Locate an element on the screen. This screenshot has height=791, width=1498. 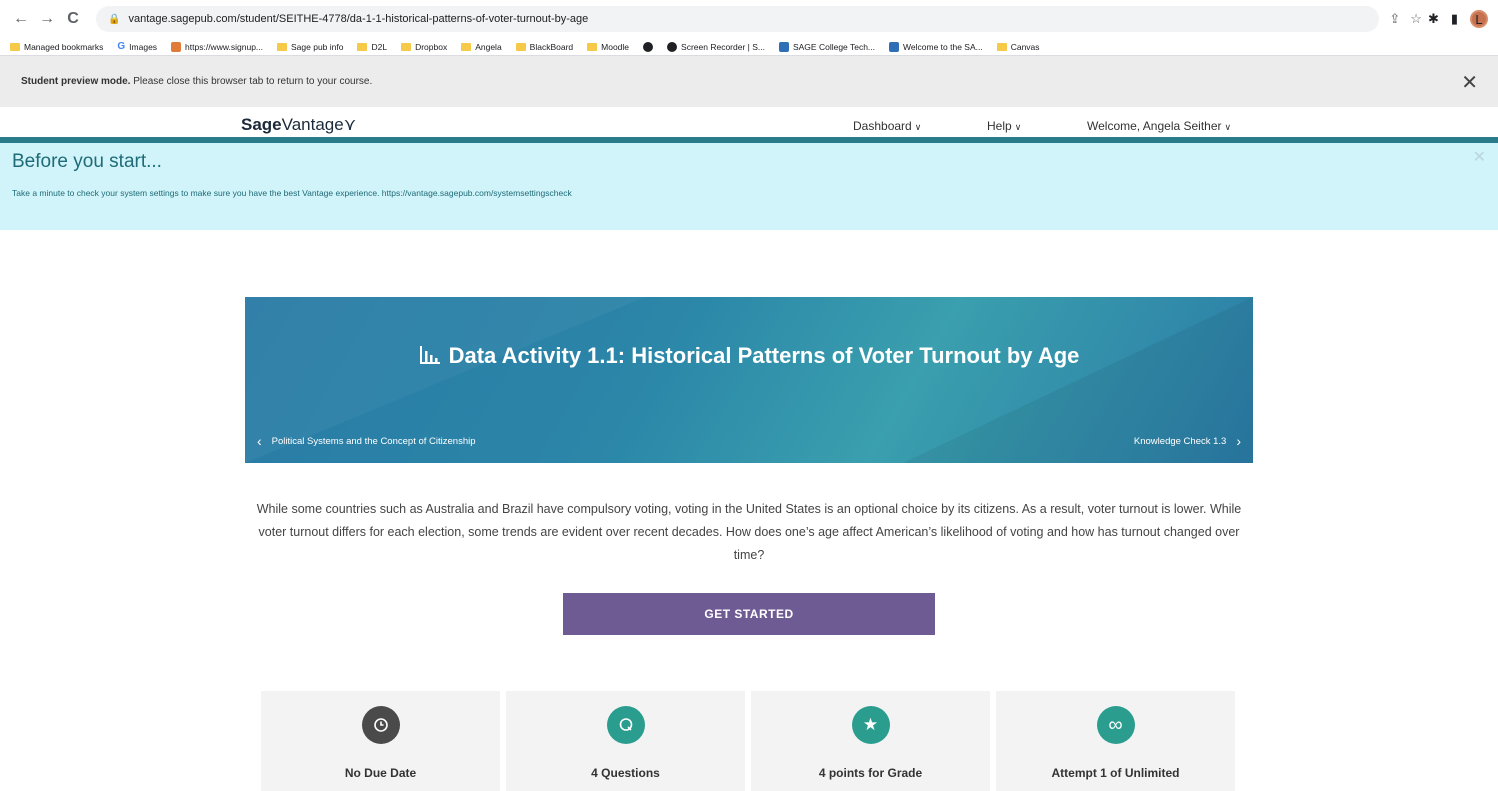
bookmark-moodle: Moodle is located at coordinates (608, 47).